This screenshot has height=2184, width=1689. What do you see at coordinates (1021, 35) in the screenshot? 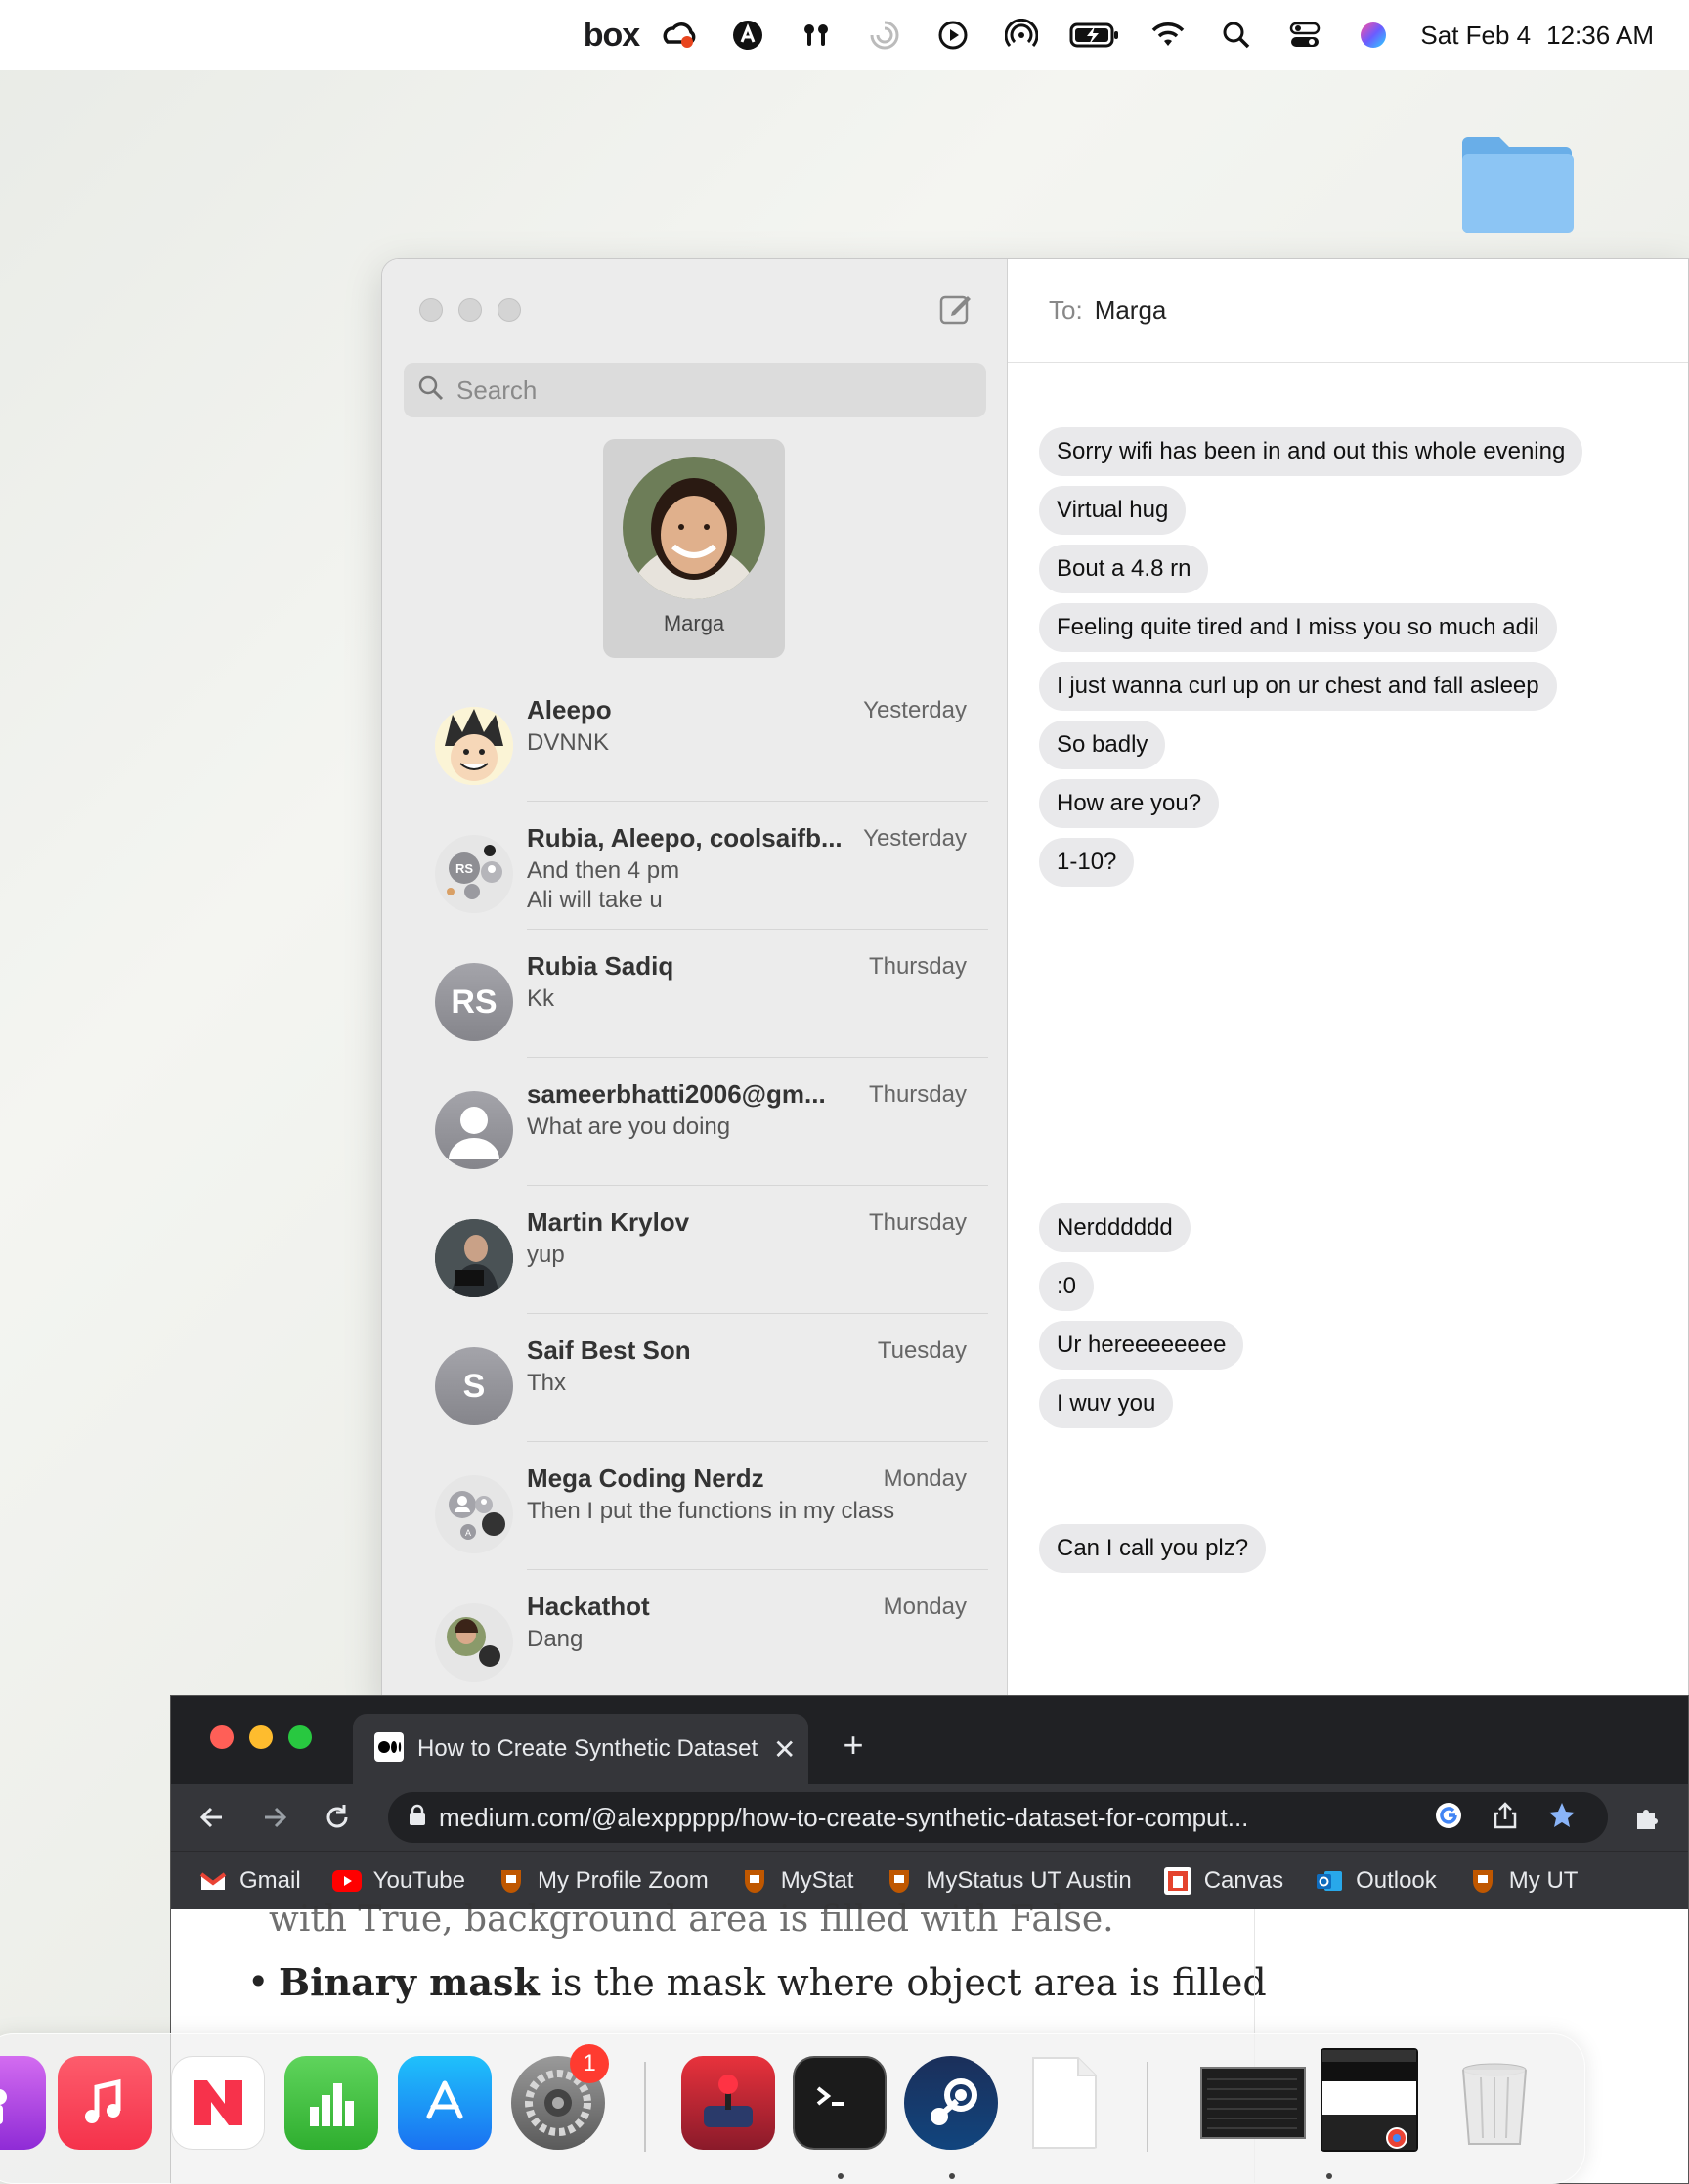
I see `airdrop-icon` at bounding box center [1021, 35].